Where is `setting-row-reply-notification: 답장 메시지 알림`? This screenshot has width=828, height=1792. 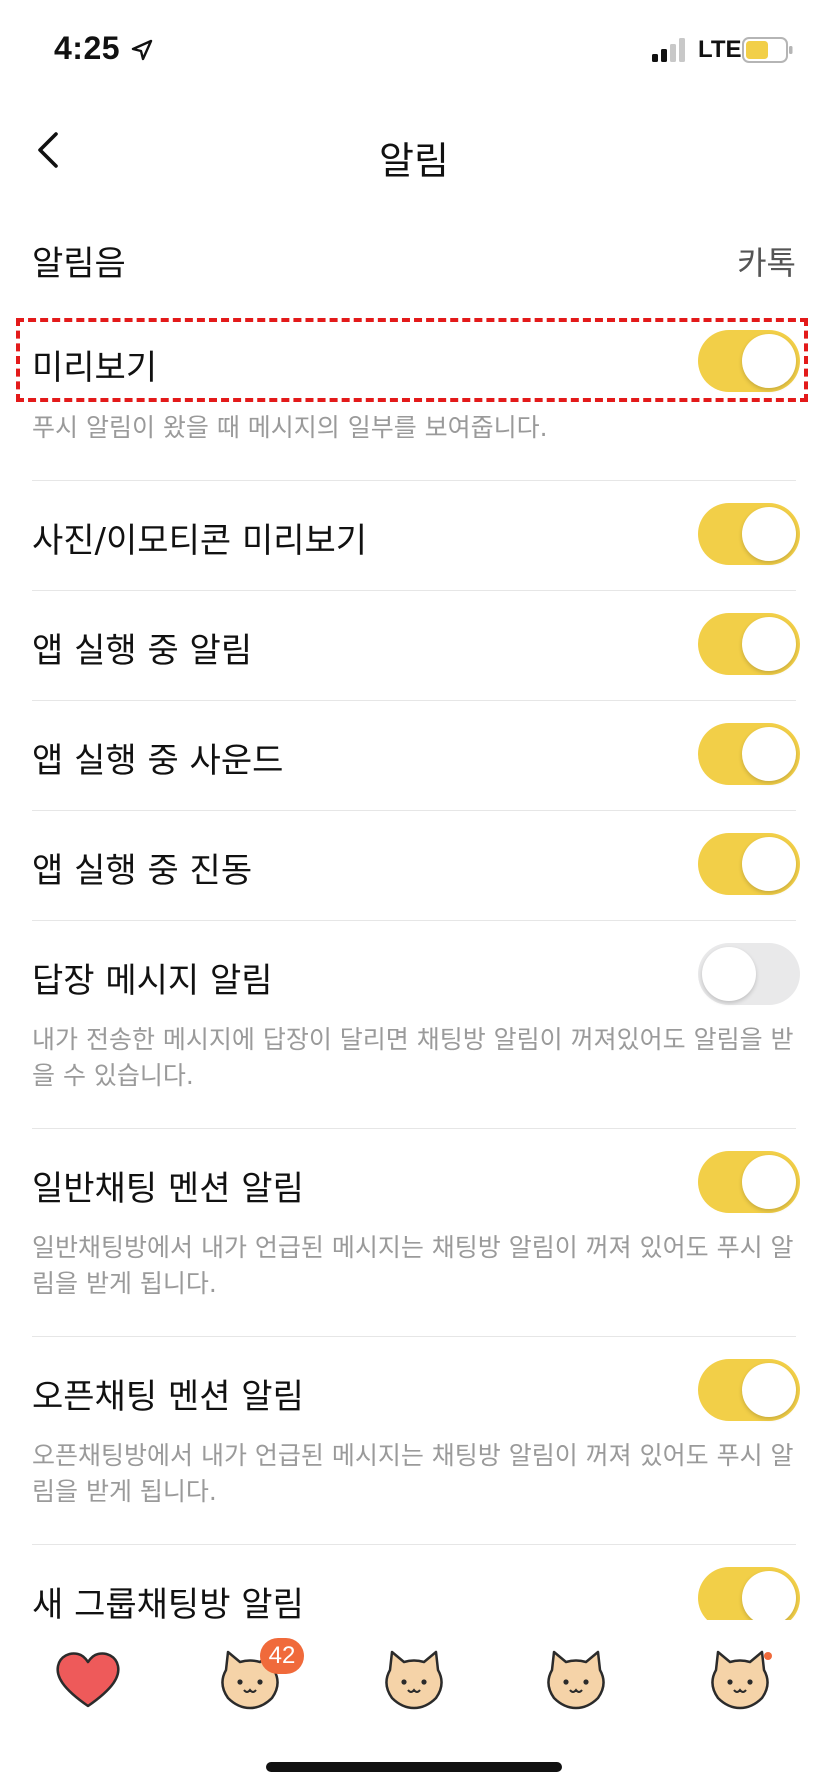
setting-row-reply-notification: 답장 메시지 알림 is located at coordinates (416, 974).